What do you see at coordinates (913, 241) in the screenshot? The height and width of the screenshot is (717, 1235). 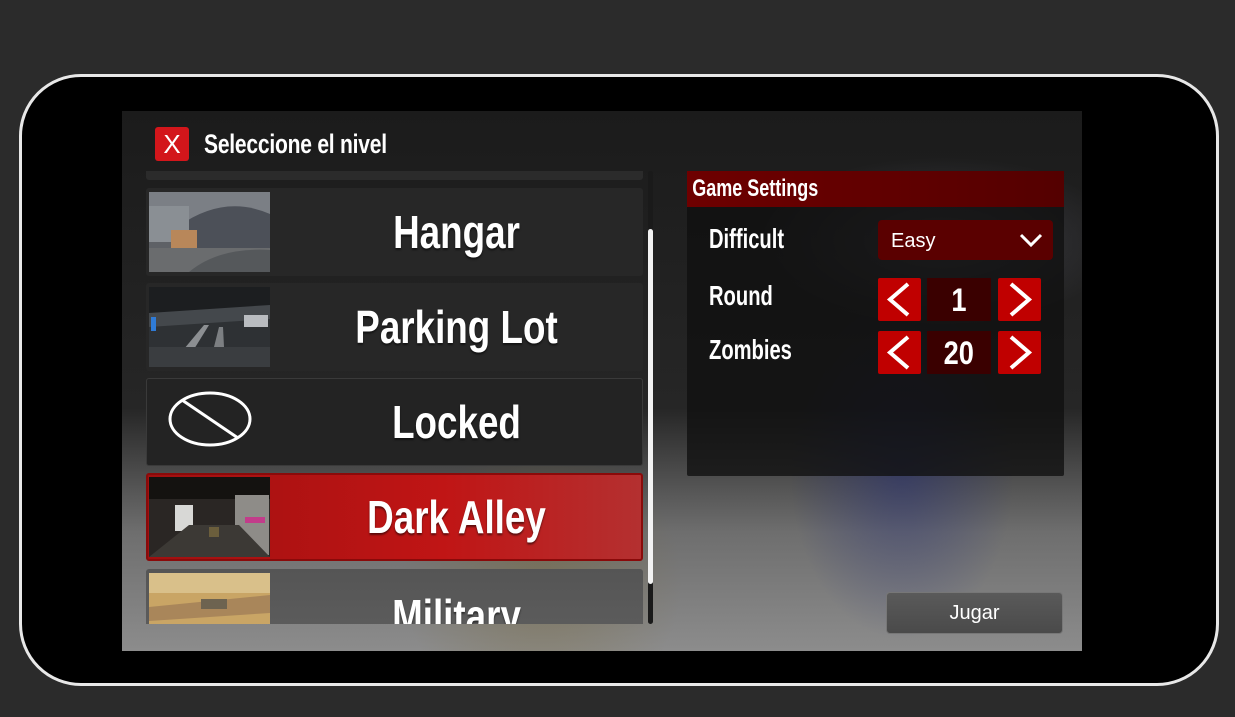 I see `difficulty-value: Easy` at bounding box center [913, 241].